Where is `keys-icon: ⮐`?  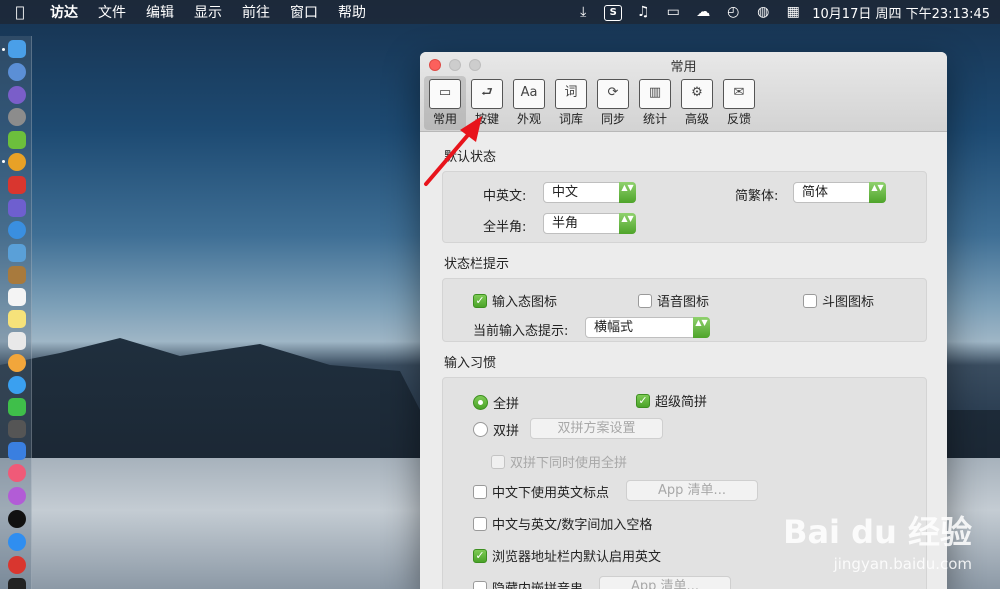
keys-icon: ⮐ is located at coordinates (487, 94).